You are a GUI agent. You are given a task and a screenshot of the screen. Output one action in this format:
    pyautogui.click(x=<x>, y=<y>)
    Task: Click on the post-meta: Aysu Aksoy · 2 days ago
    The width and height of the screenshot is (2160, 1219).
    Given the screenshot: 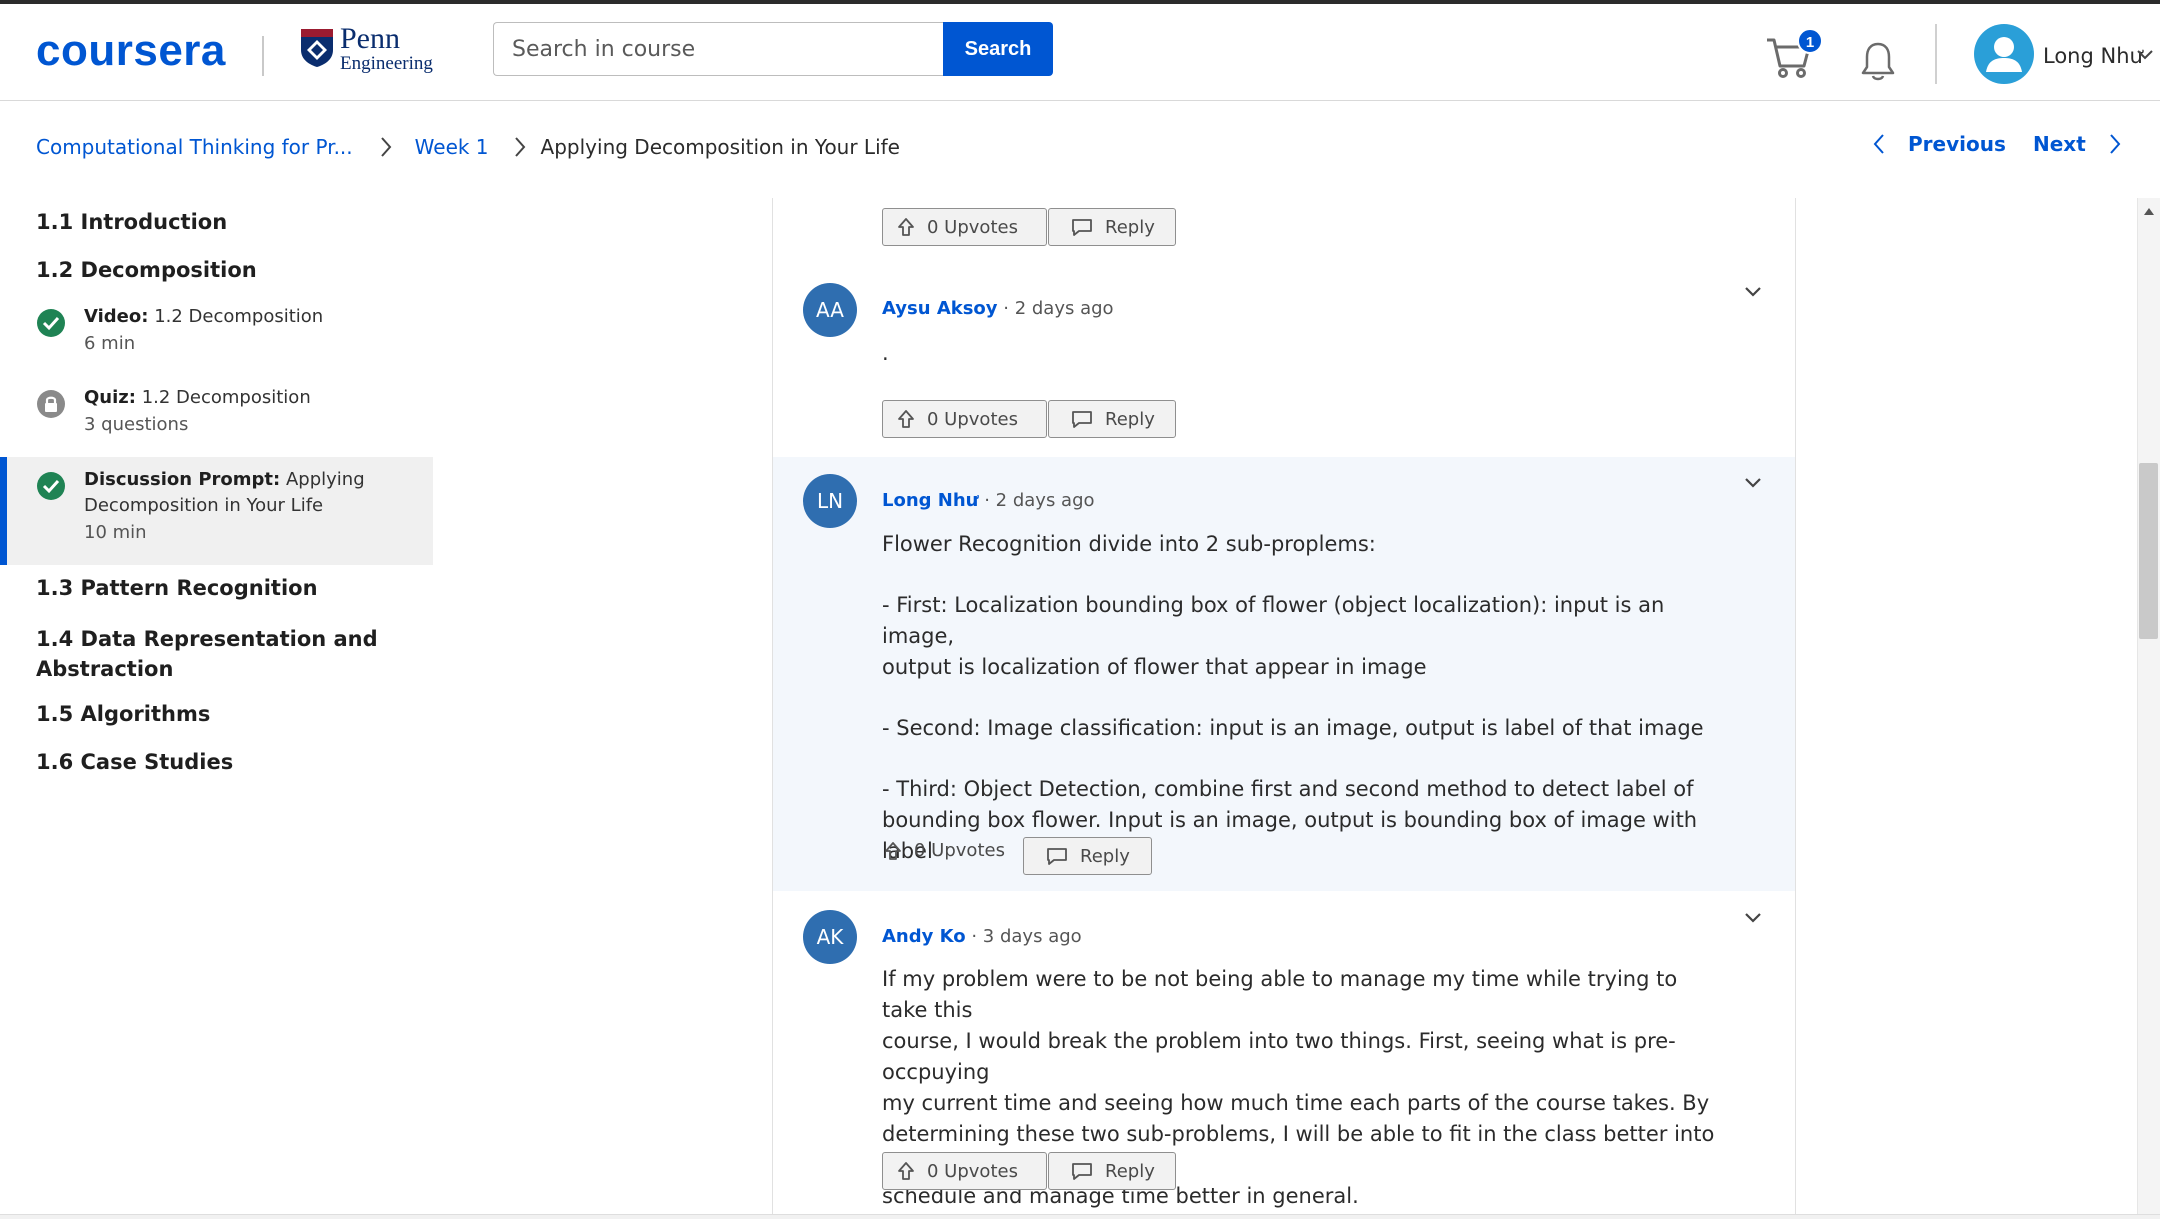 What is the action you would take?
    pyautogui.click(x=998, y=308)
    